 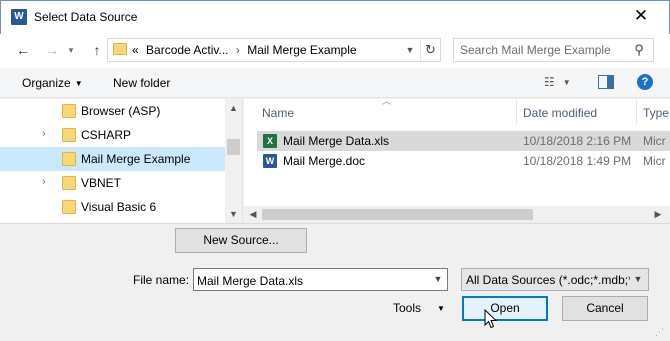 What do you see at coordinates (639, 50) in the screenshot?
I see `search-icon: ⚲` at bounding box center [639, 50].